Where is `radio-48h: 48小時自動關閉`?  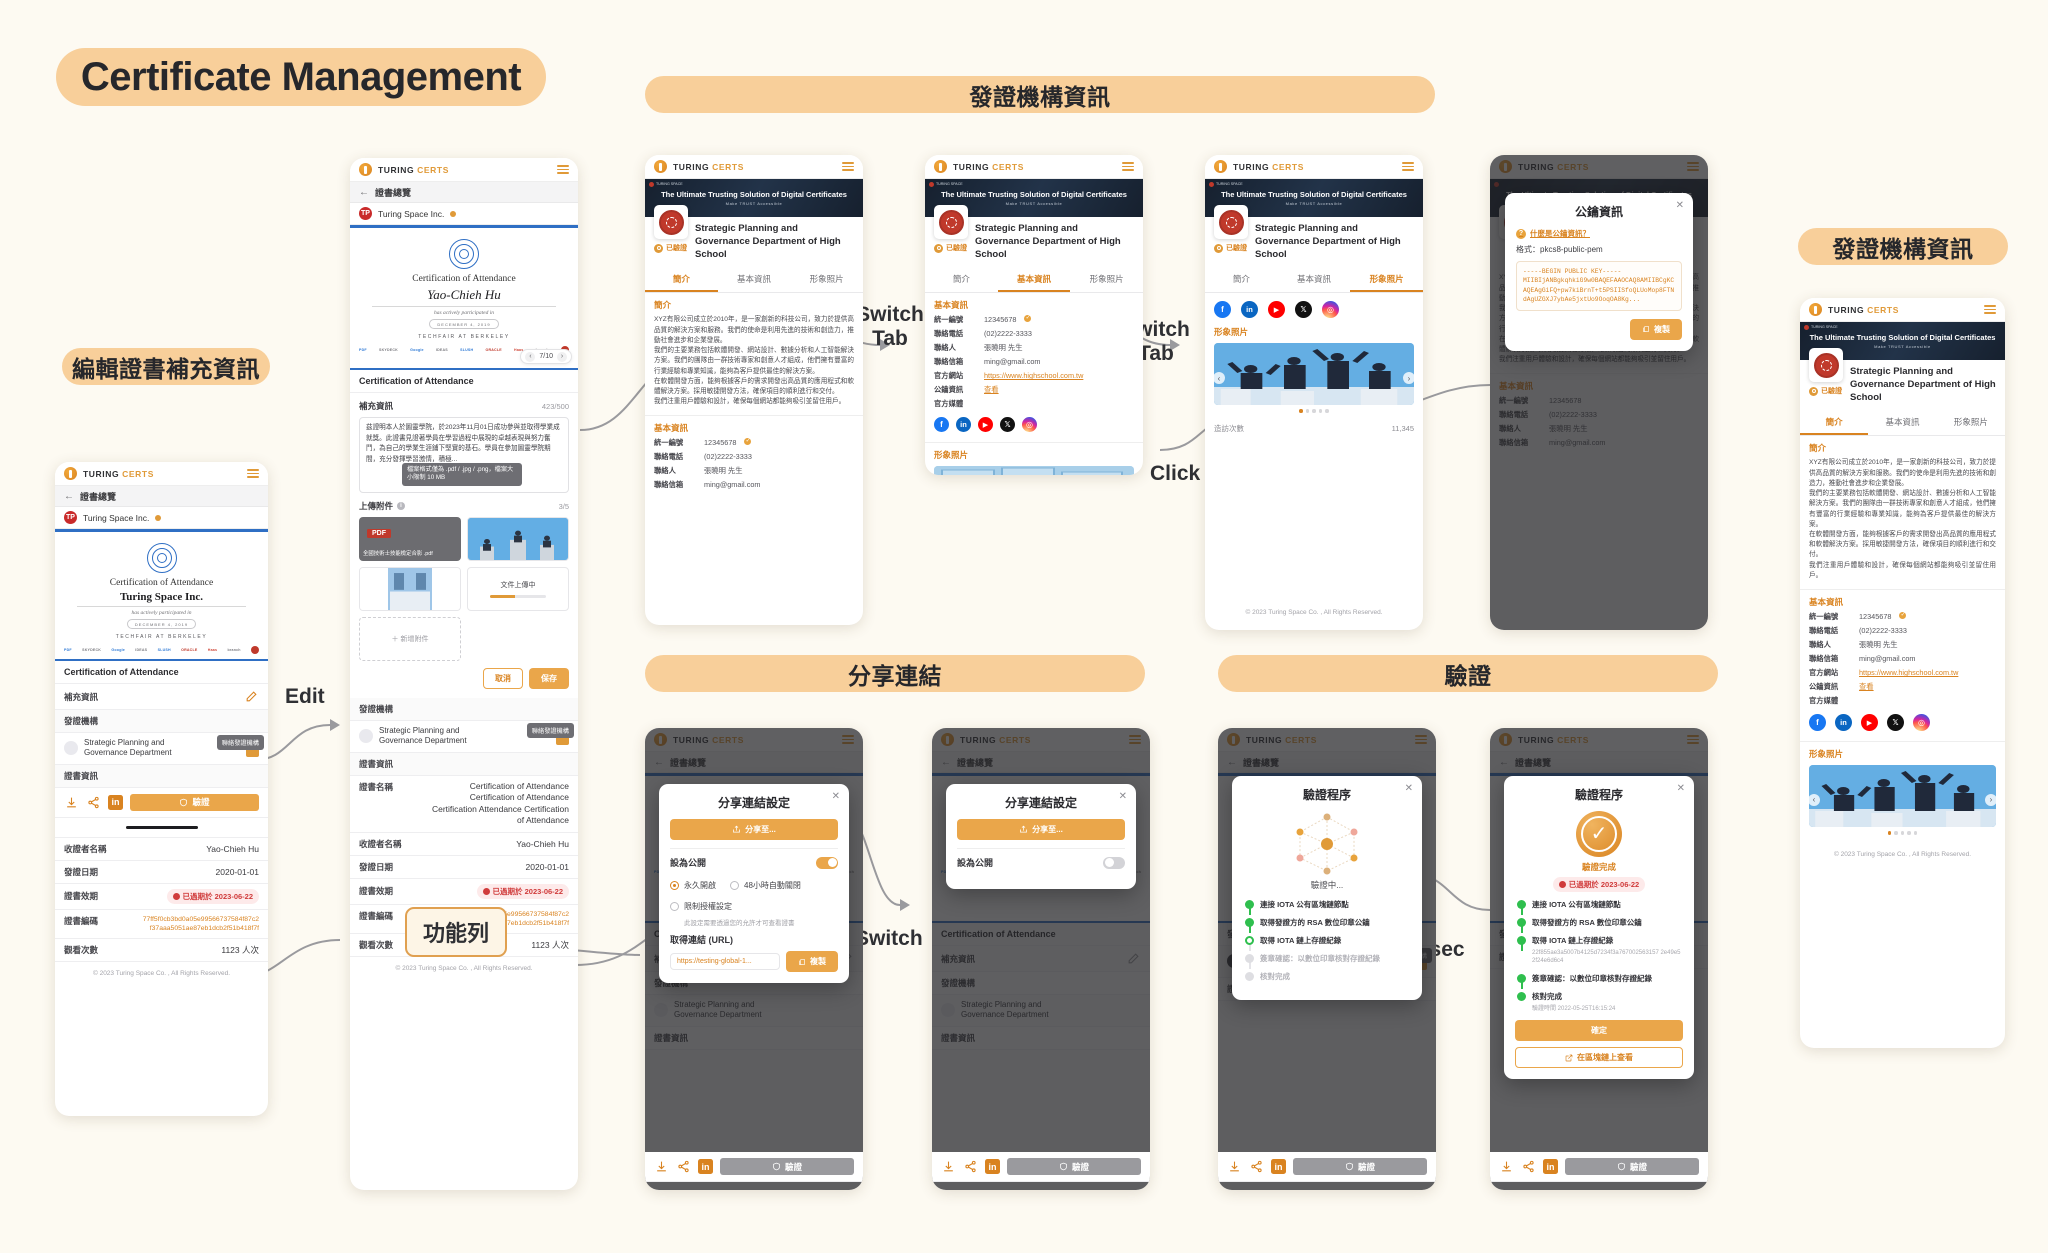 radio-48h: 48小時自動關閉 is located at coordinates (765, 885).